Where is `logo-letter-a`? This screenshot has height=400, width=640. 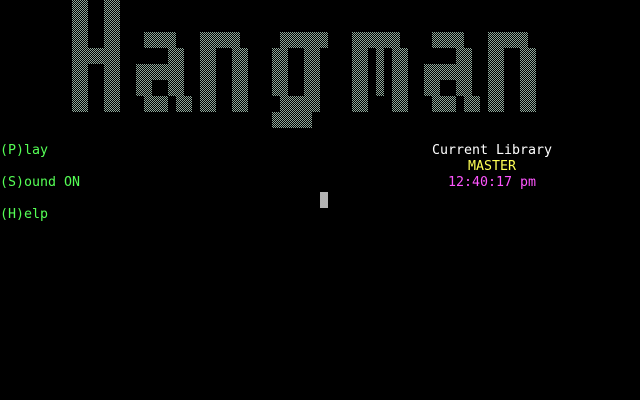 logo-letter-a is located at coordinates (164, 72).